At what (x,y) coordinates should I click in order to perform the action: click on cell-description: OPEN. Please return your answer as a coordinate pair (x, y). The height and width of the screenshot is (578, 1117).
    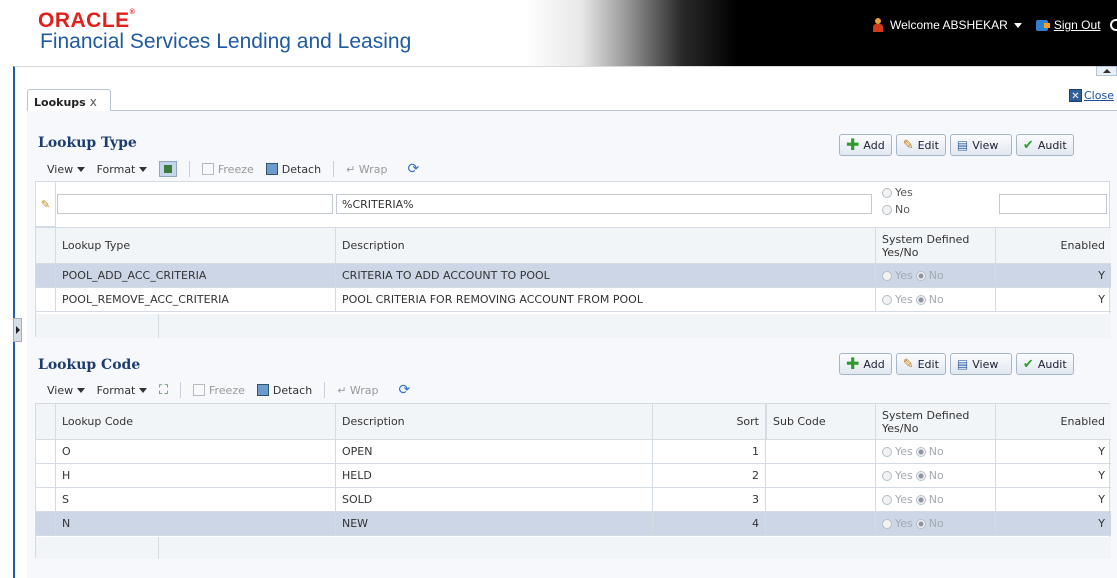
    Looking at the image, I should click on (494, 452).